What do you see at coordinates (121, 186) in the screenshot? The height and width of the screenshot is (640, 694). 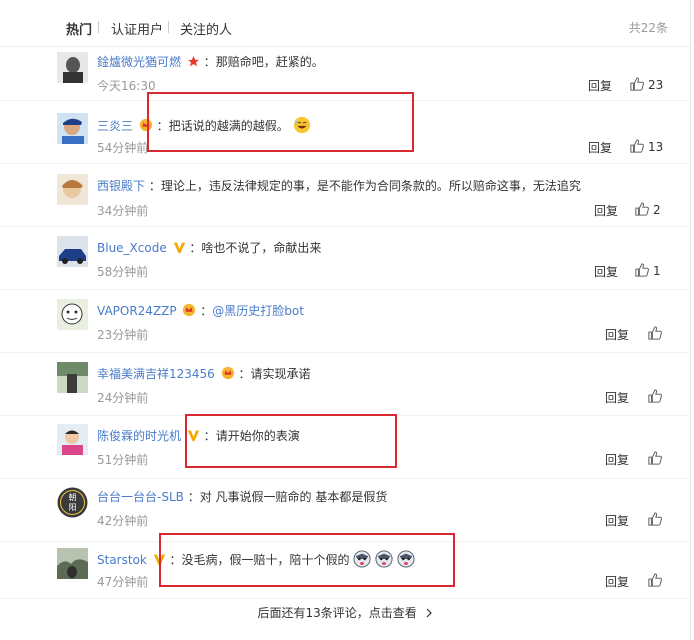 I see `username: 西银殿下` at bounding box center [121, 186].